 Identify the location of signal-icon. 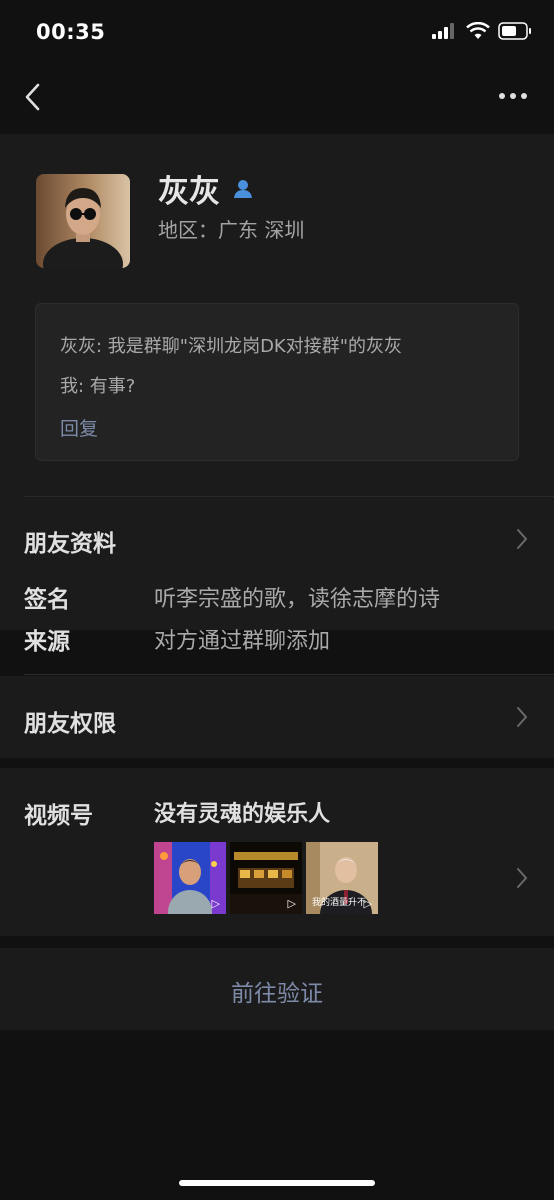
(443, 31).